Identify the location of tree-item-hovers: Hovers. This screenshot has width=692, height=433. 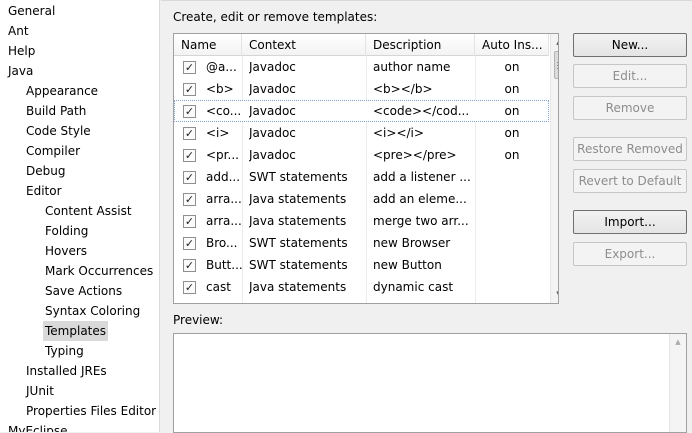
(66, 251).